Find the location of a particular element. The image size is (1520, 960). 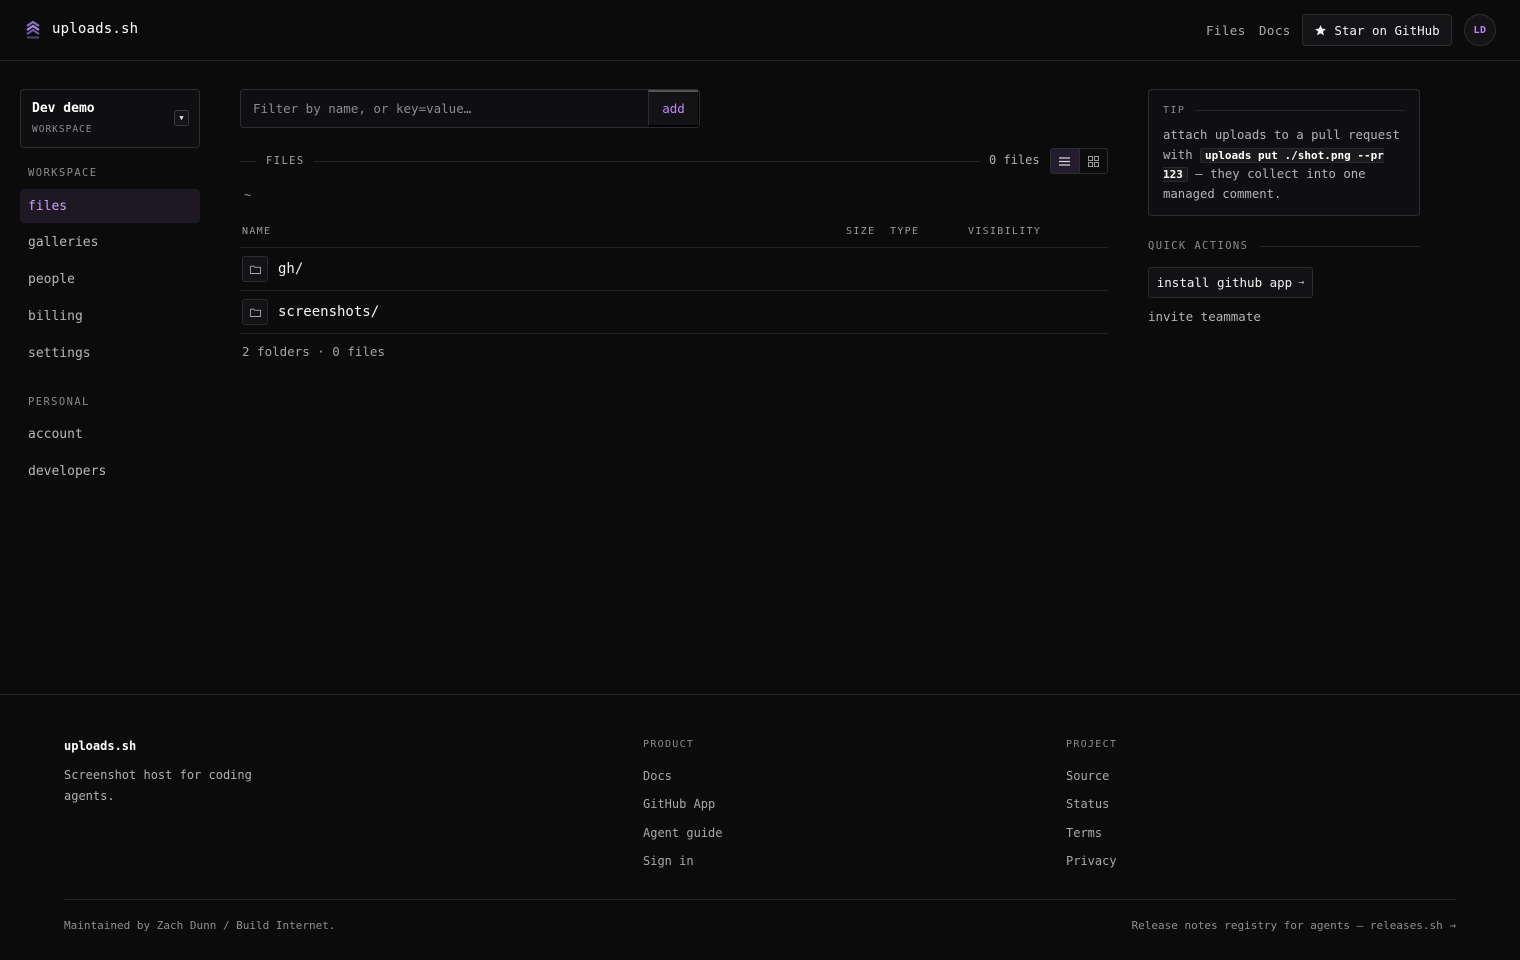

footer-link-docs: Docs is located at coordinates (657, 776).